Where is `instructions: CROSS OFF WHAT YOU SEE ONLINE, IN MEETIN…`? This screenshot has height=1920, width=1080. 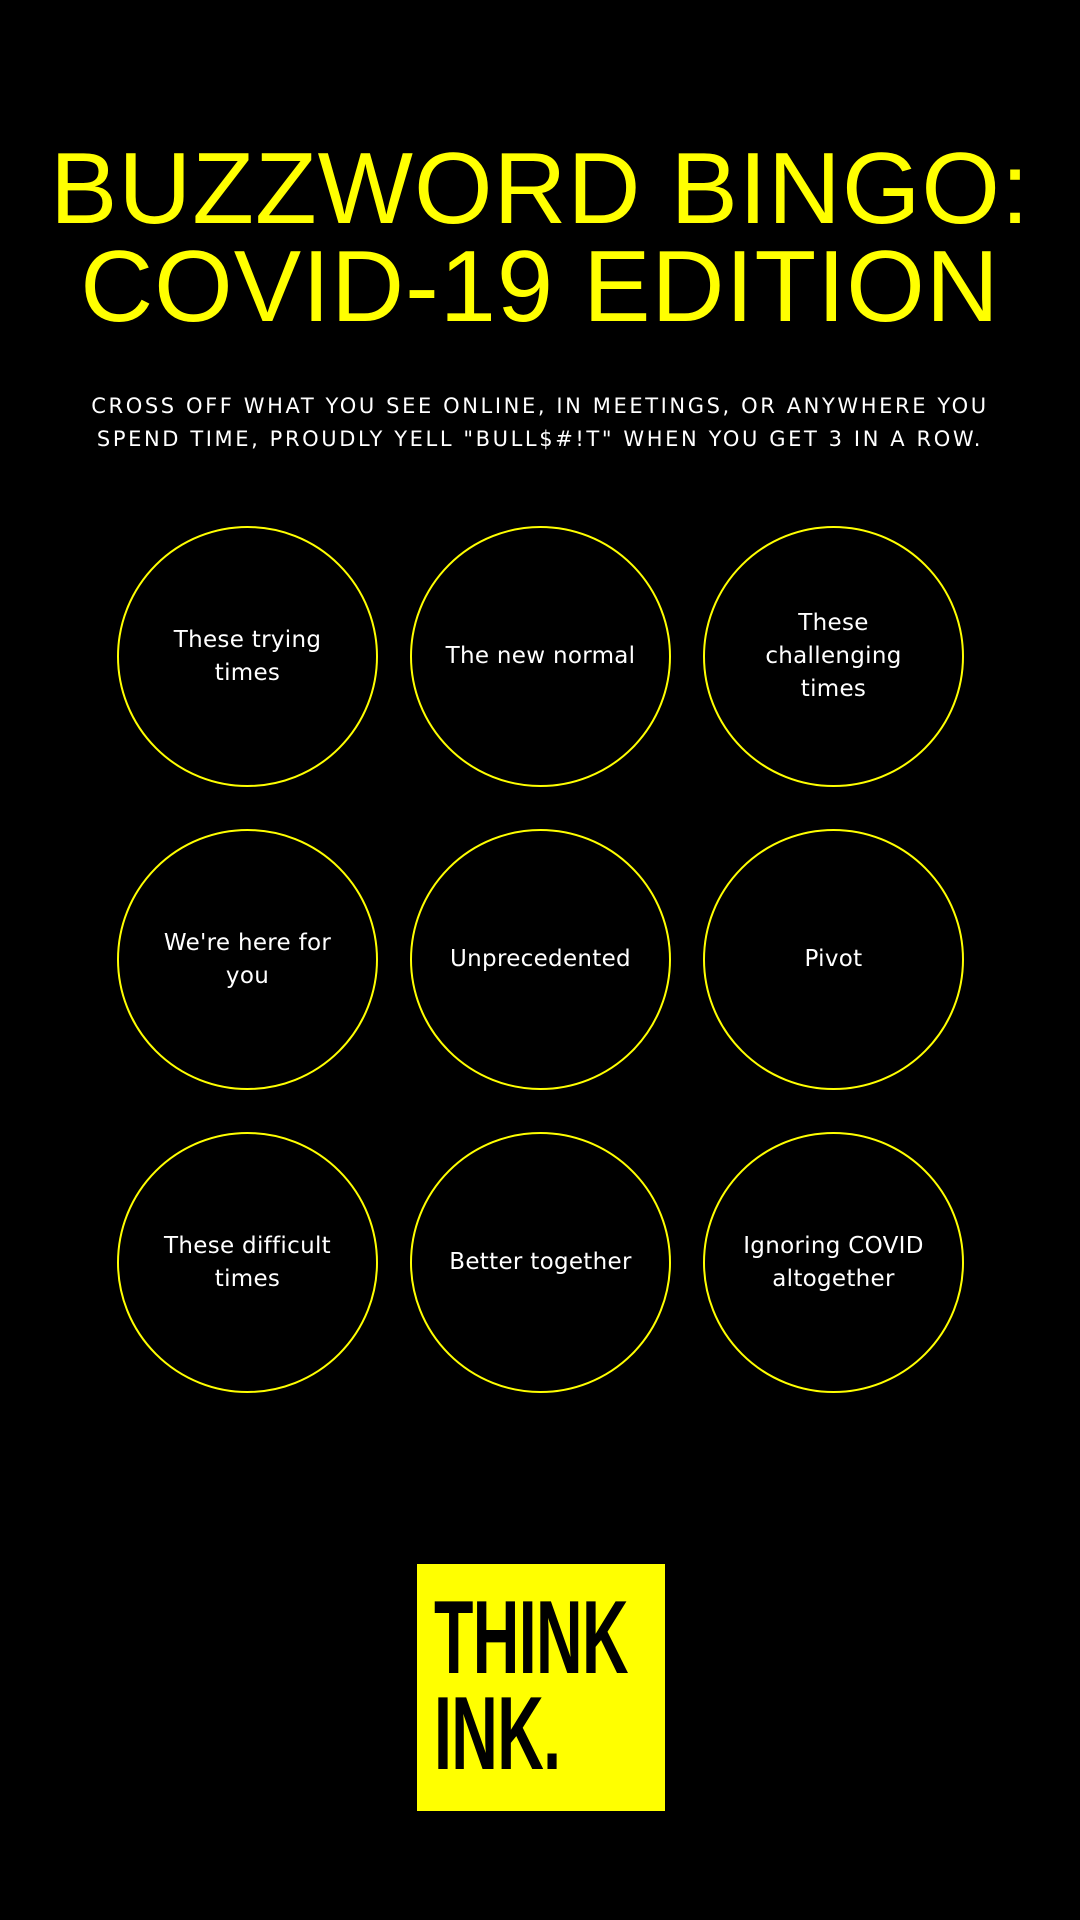 instructions: CROSS OFF WHAT YOU SEE ONLINE, IN MEETIN… is located at coordinates (540, 423).